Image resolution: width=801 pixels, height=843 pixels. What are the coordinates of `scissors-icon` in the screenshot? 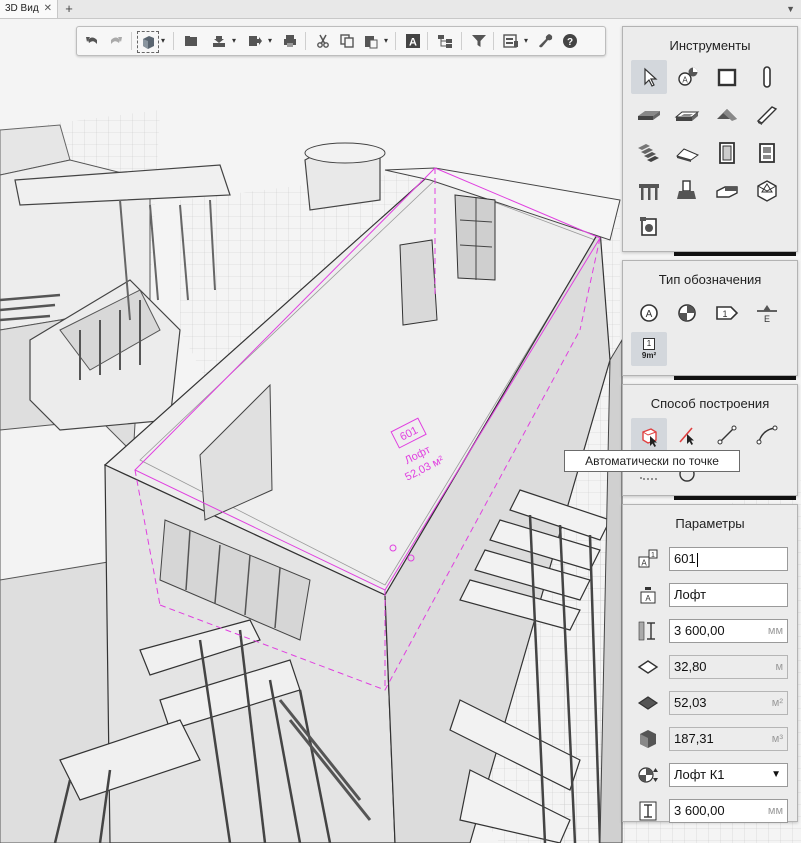 It's located at (323, 41).